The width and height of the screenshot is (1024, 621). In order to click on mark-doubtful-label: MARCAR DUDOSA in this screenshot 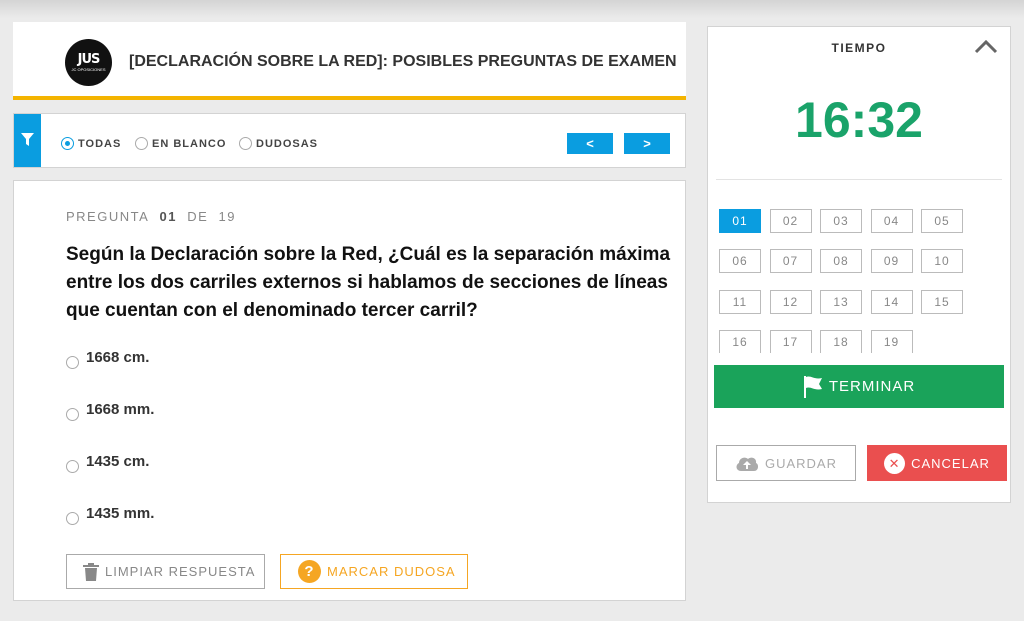, I will do `click(391, 571)`.